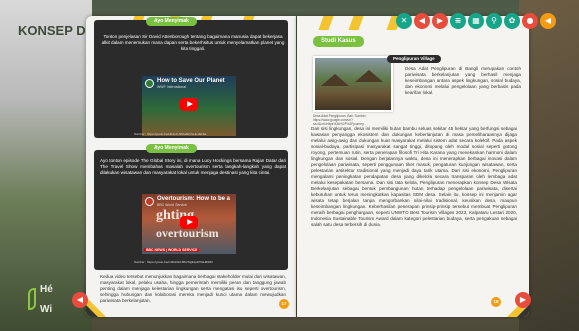  Describe the element at coordinates (414, 59) in the screenshot. I see `village-name-badge: Penglipuran Village` at that location.